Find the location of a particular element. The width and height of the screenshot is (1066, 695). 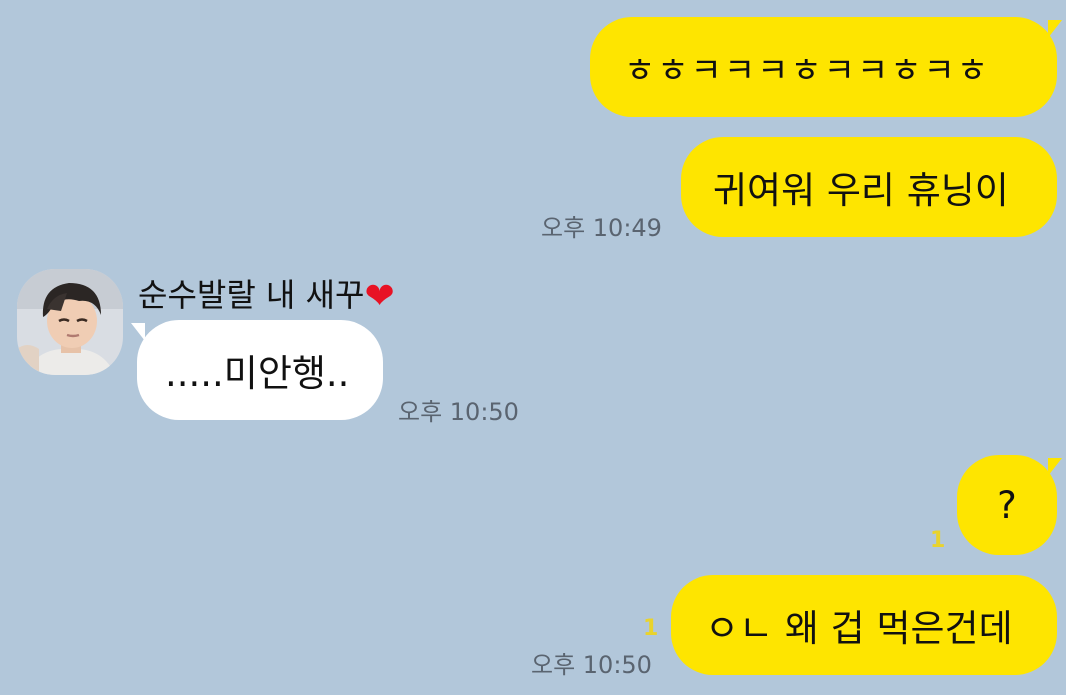

message-text: ? is located at coordinates (1007, 505).